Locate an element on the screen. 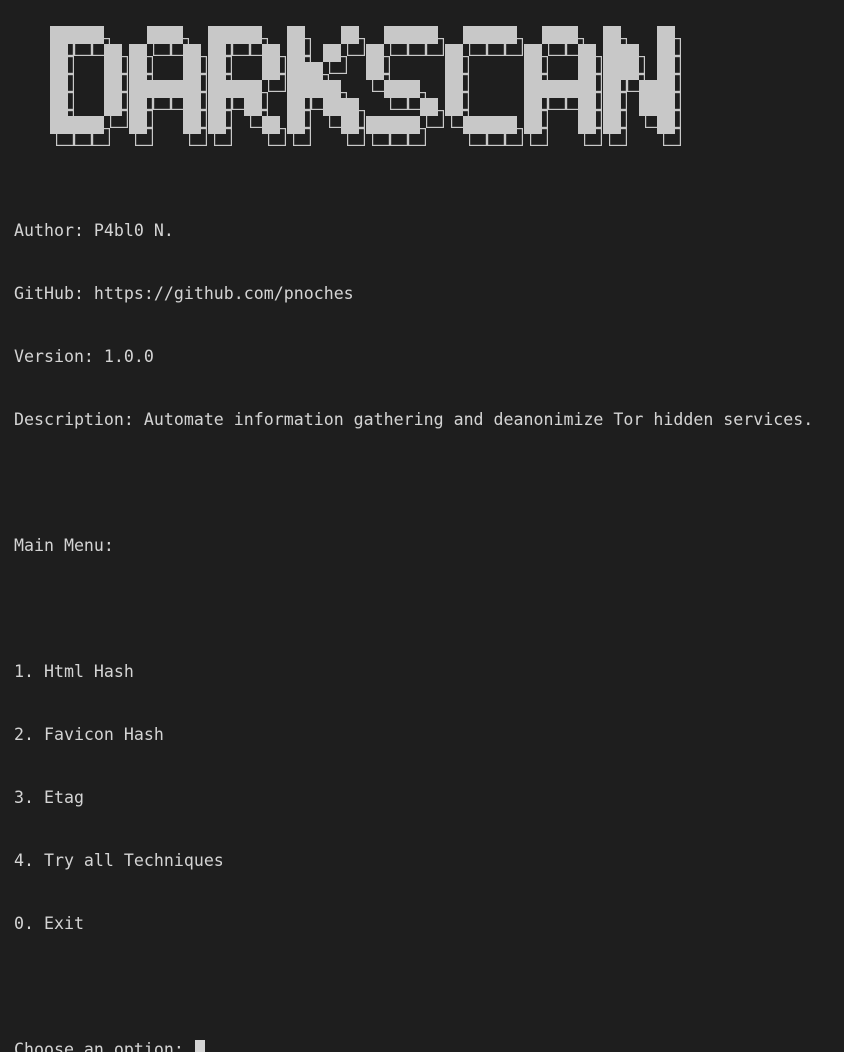 The height and width of the screenshot is (1052, 844). menu-item-html-hash: 1. Html Hash is located at coordinates (413, 671).